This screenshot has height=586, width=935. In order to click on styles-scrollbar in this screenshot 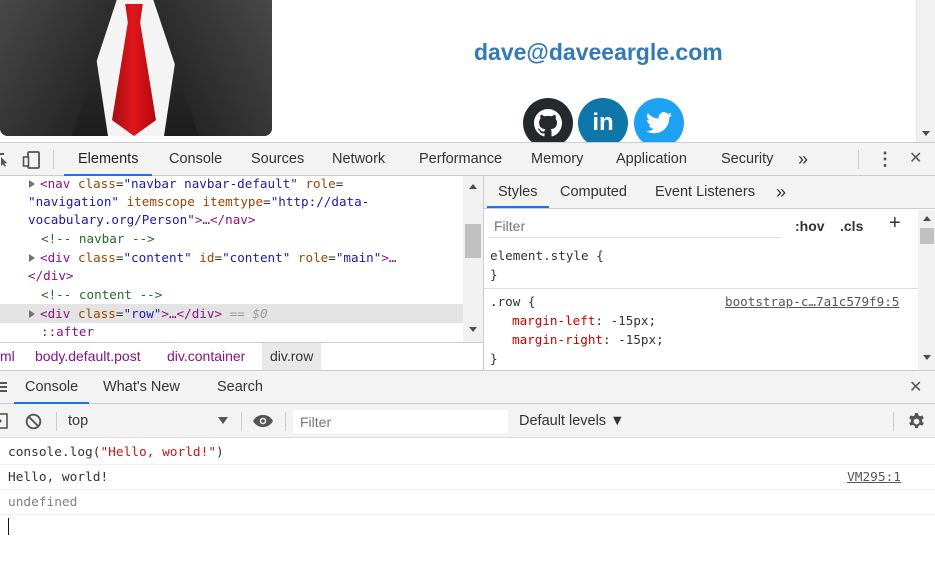, I will do `click(926, 290)`.